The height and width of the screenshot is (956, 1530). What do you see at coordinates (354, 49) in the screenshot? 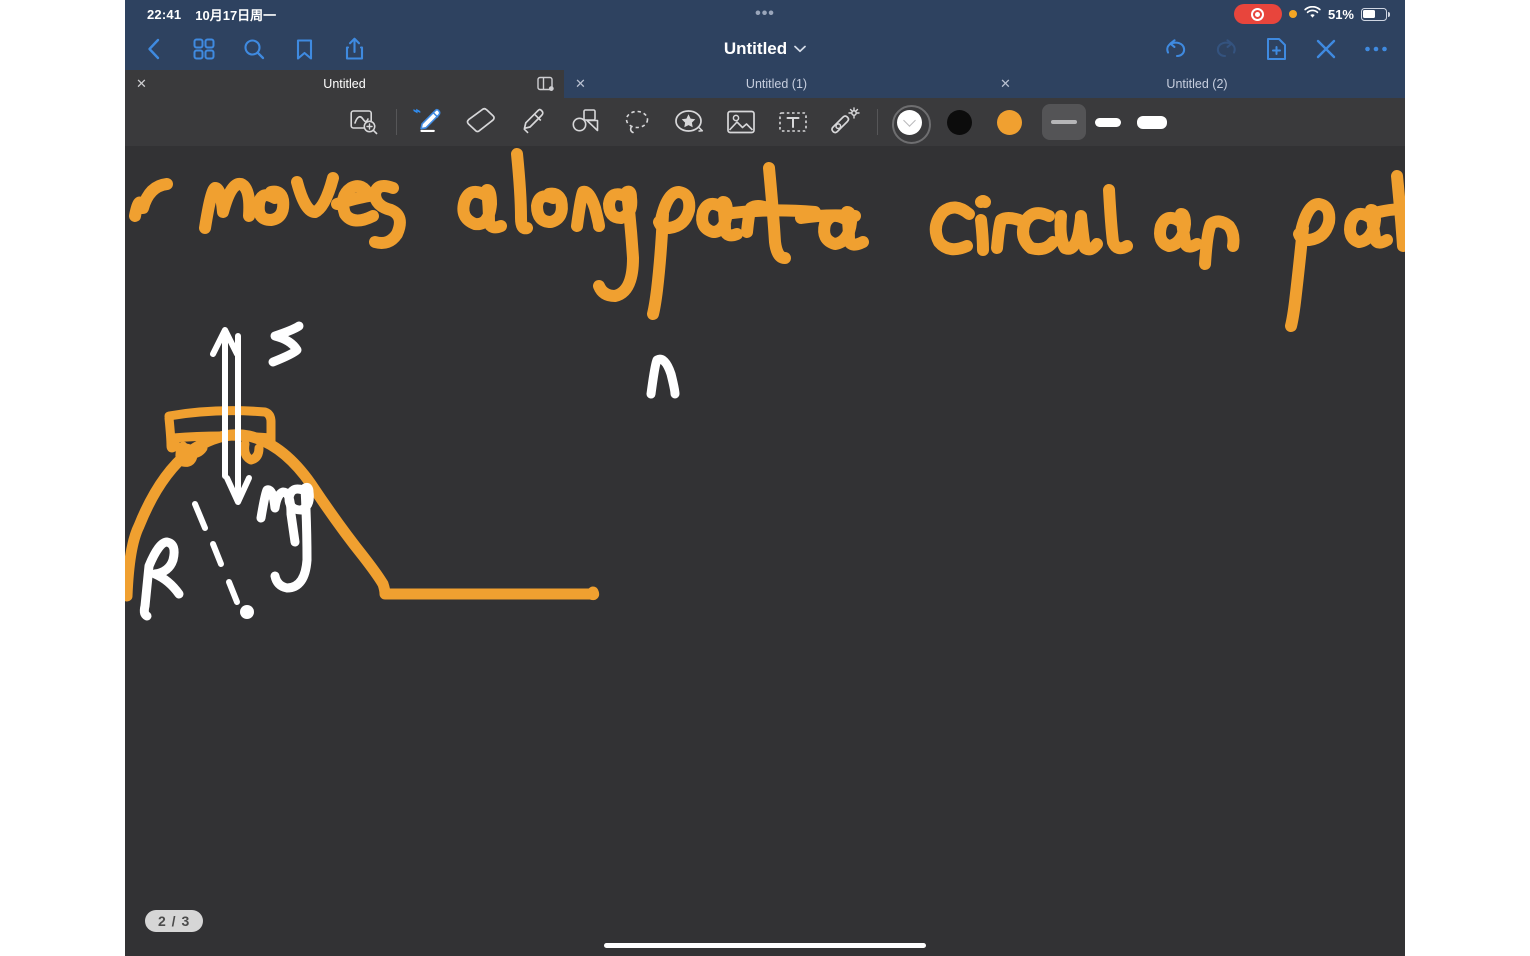
I see `share-icon` at bounding box center [354, 49].